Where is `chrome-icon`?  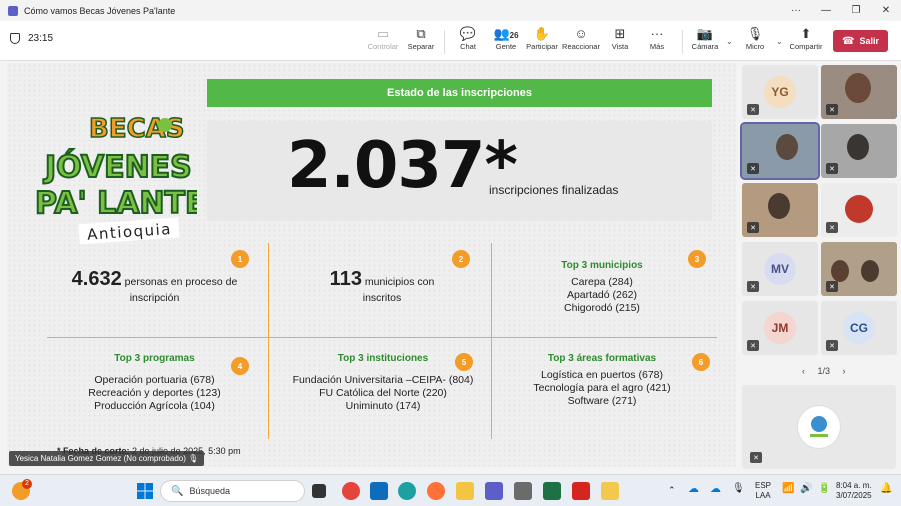 chrome-icon is located at coordinates (351, 491).